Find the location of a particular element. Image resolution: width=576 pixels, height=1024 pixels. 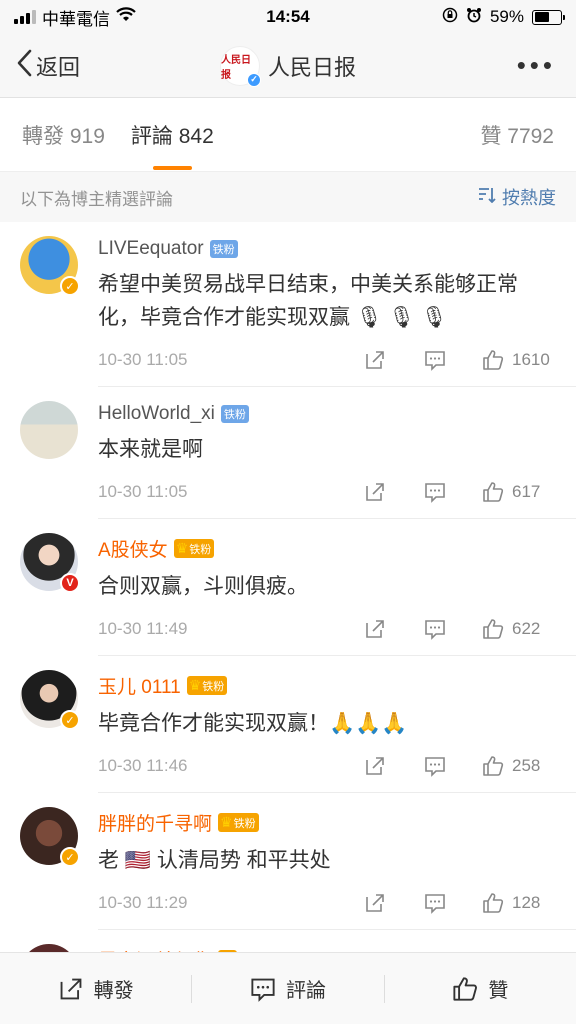

back-button: 返回 is located at coordinates (75, 66).